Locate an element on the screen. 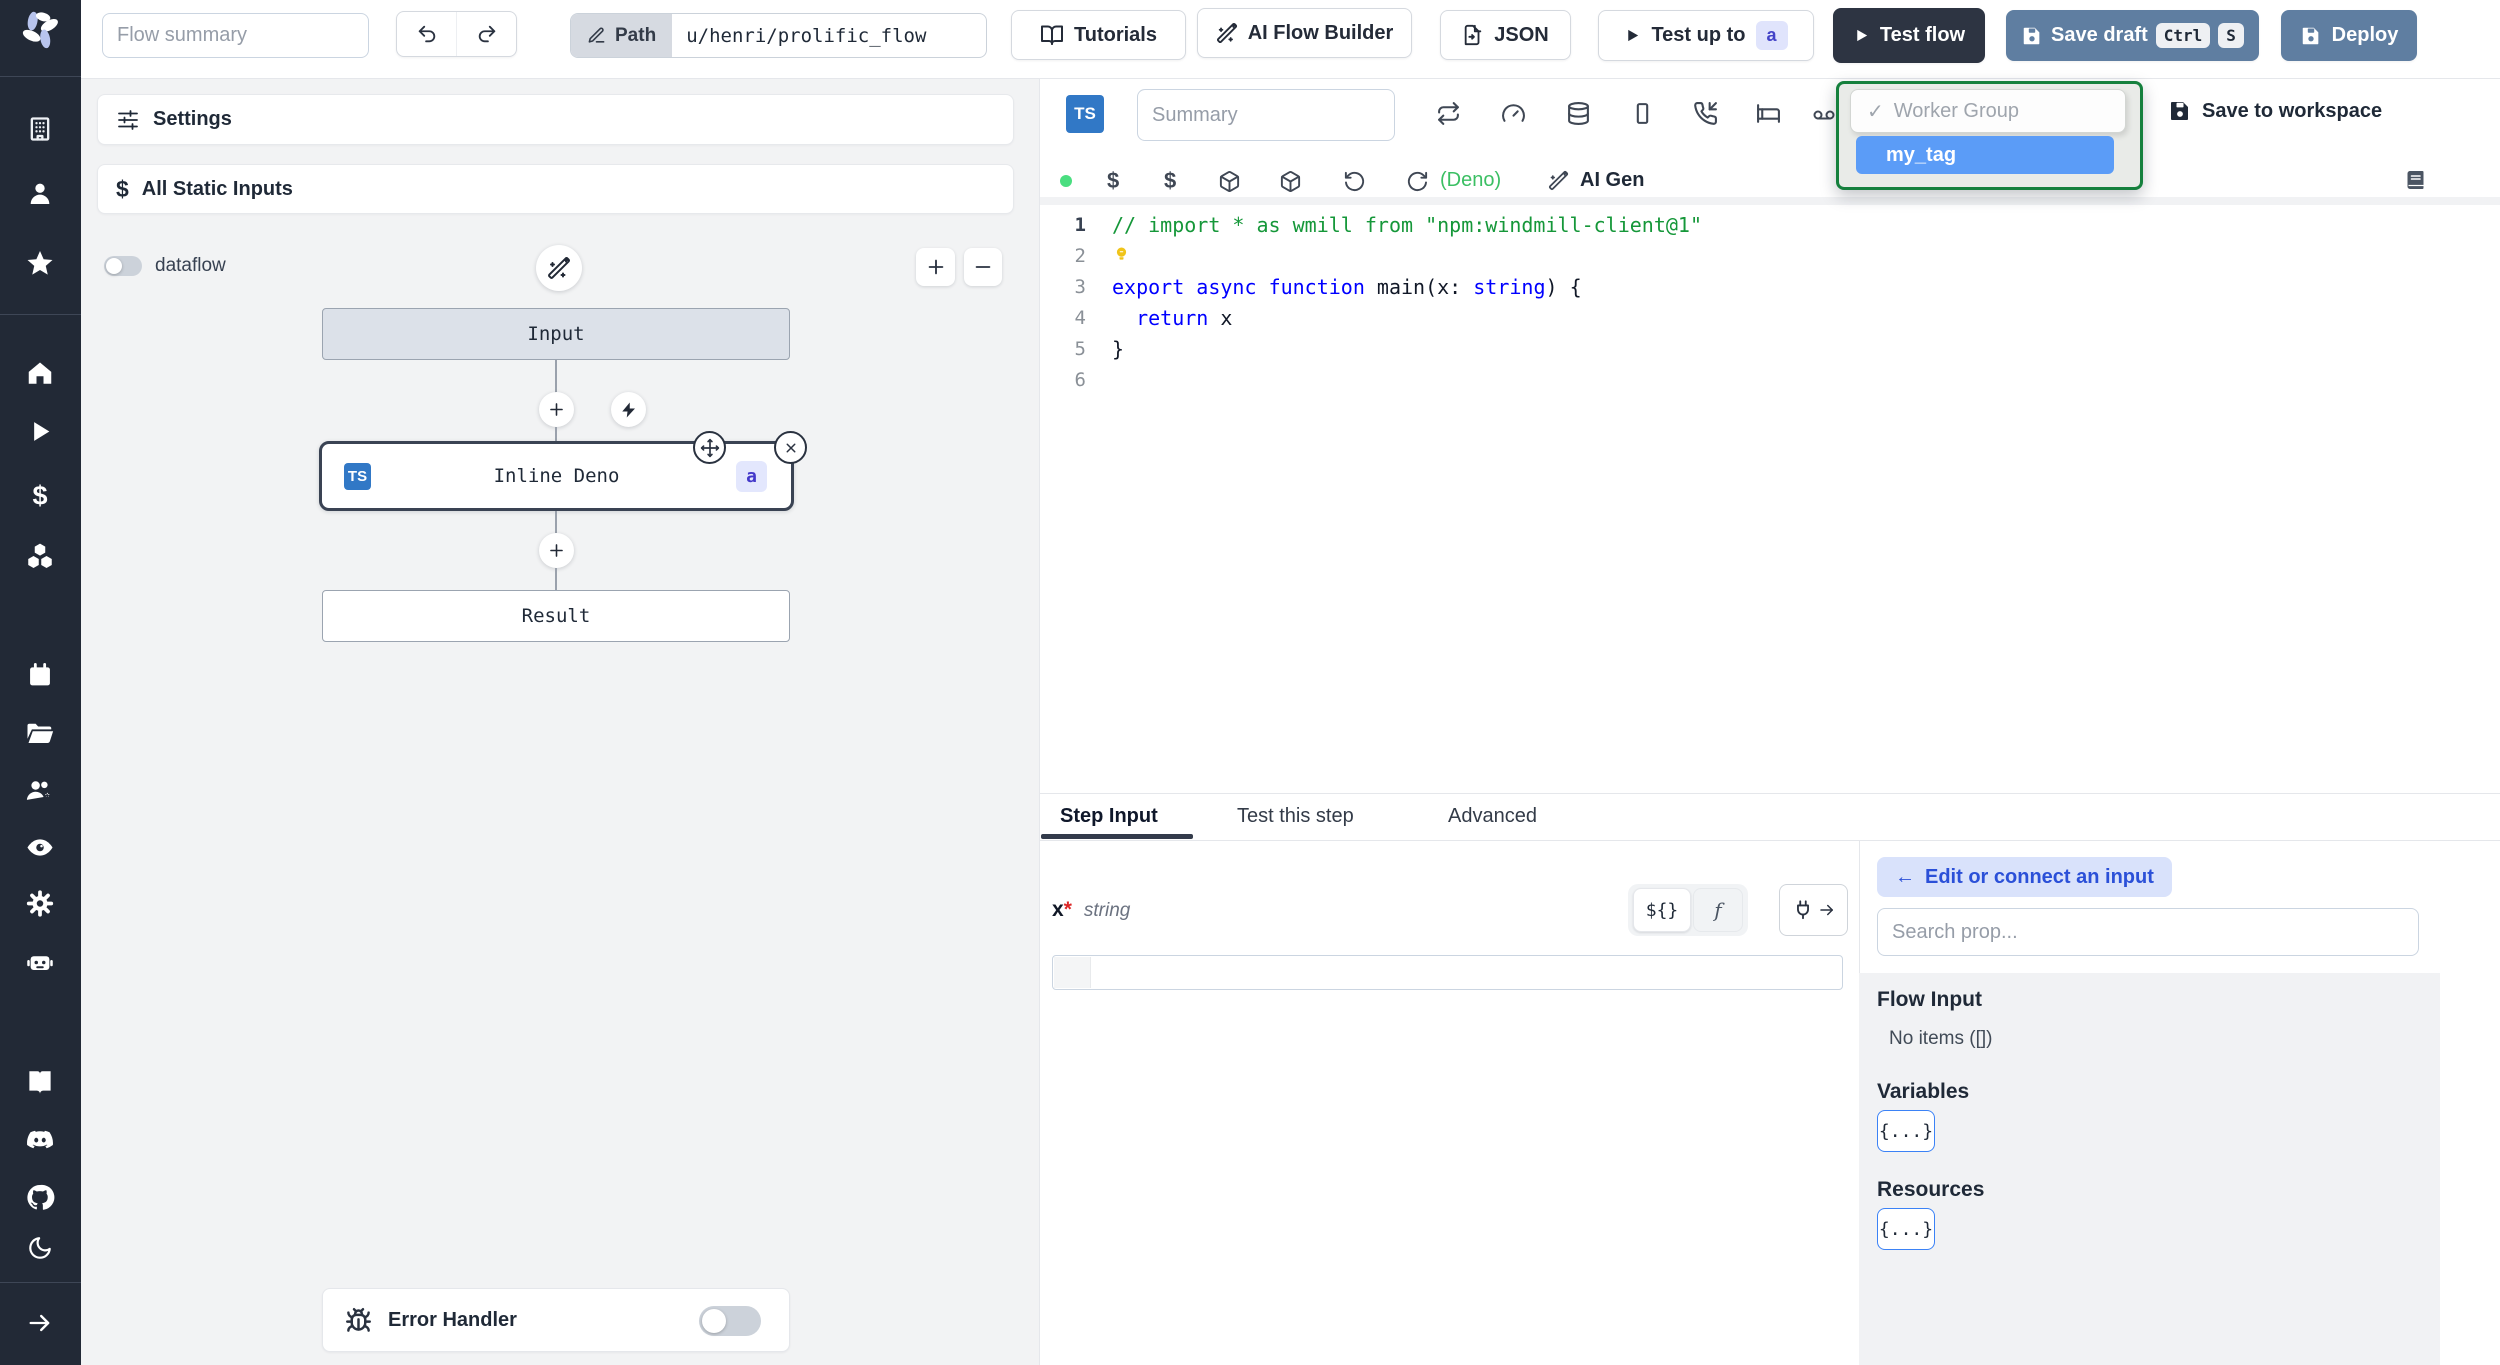 The height and width of the screenshot is (1365, 2500). error-handler-card: Error Handler is located at coordinates (556, 1320).